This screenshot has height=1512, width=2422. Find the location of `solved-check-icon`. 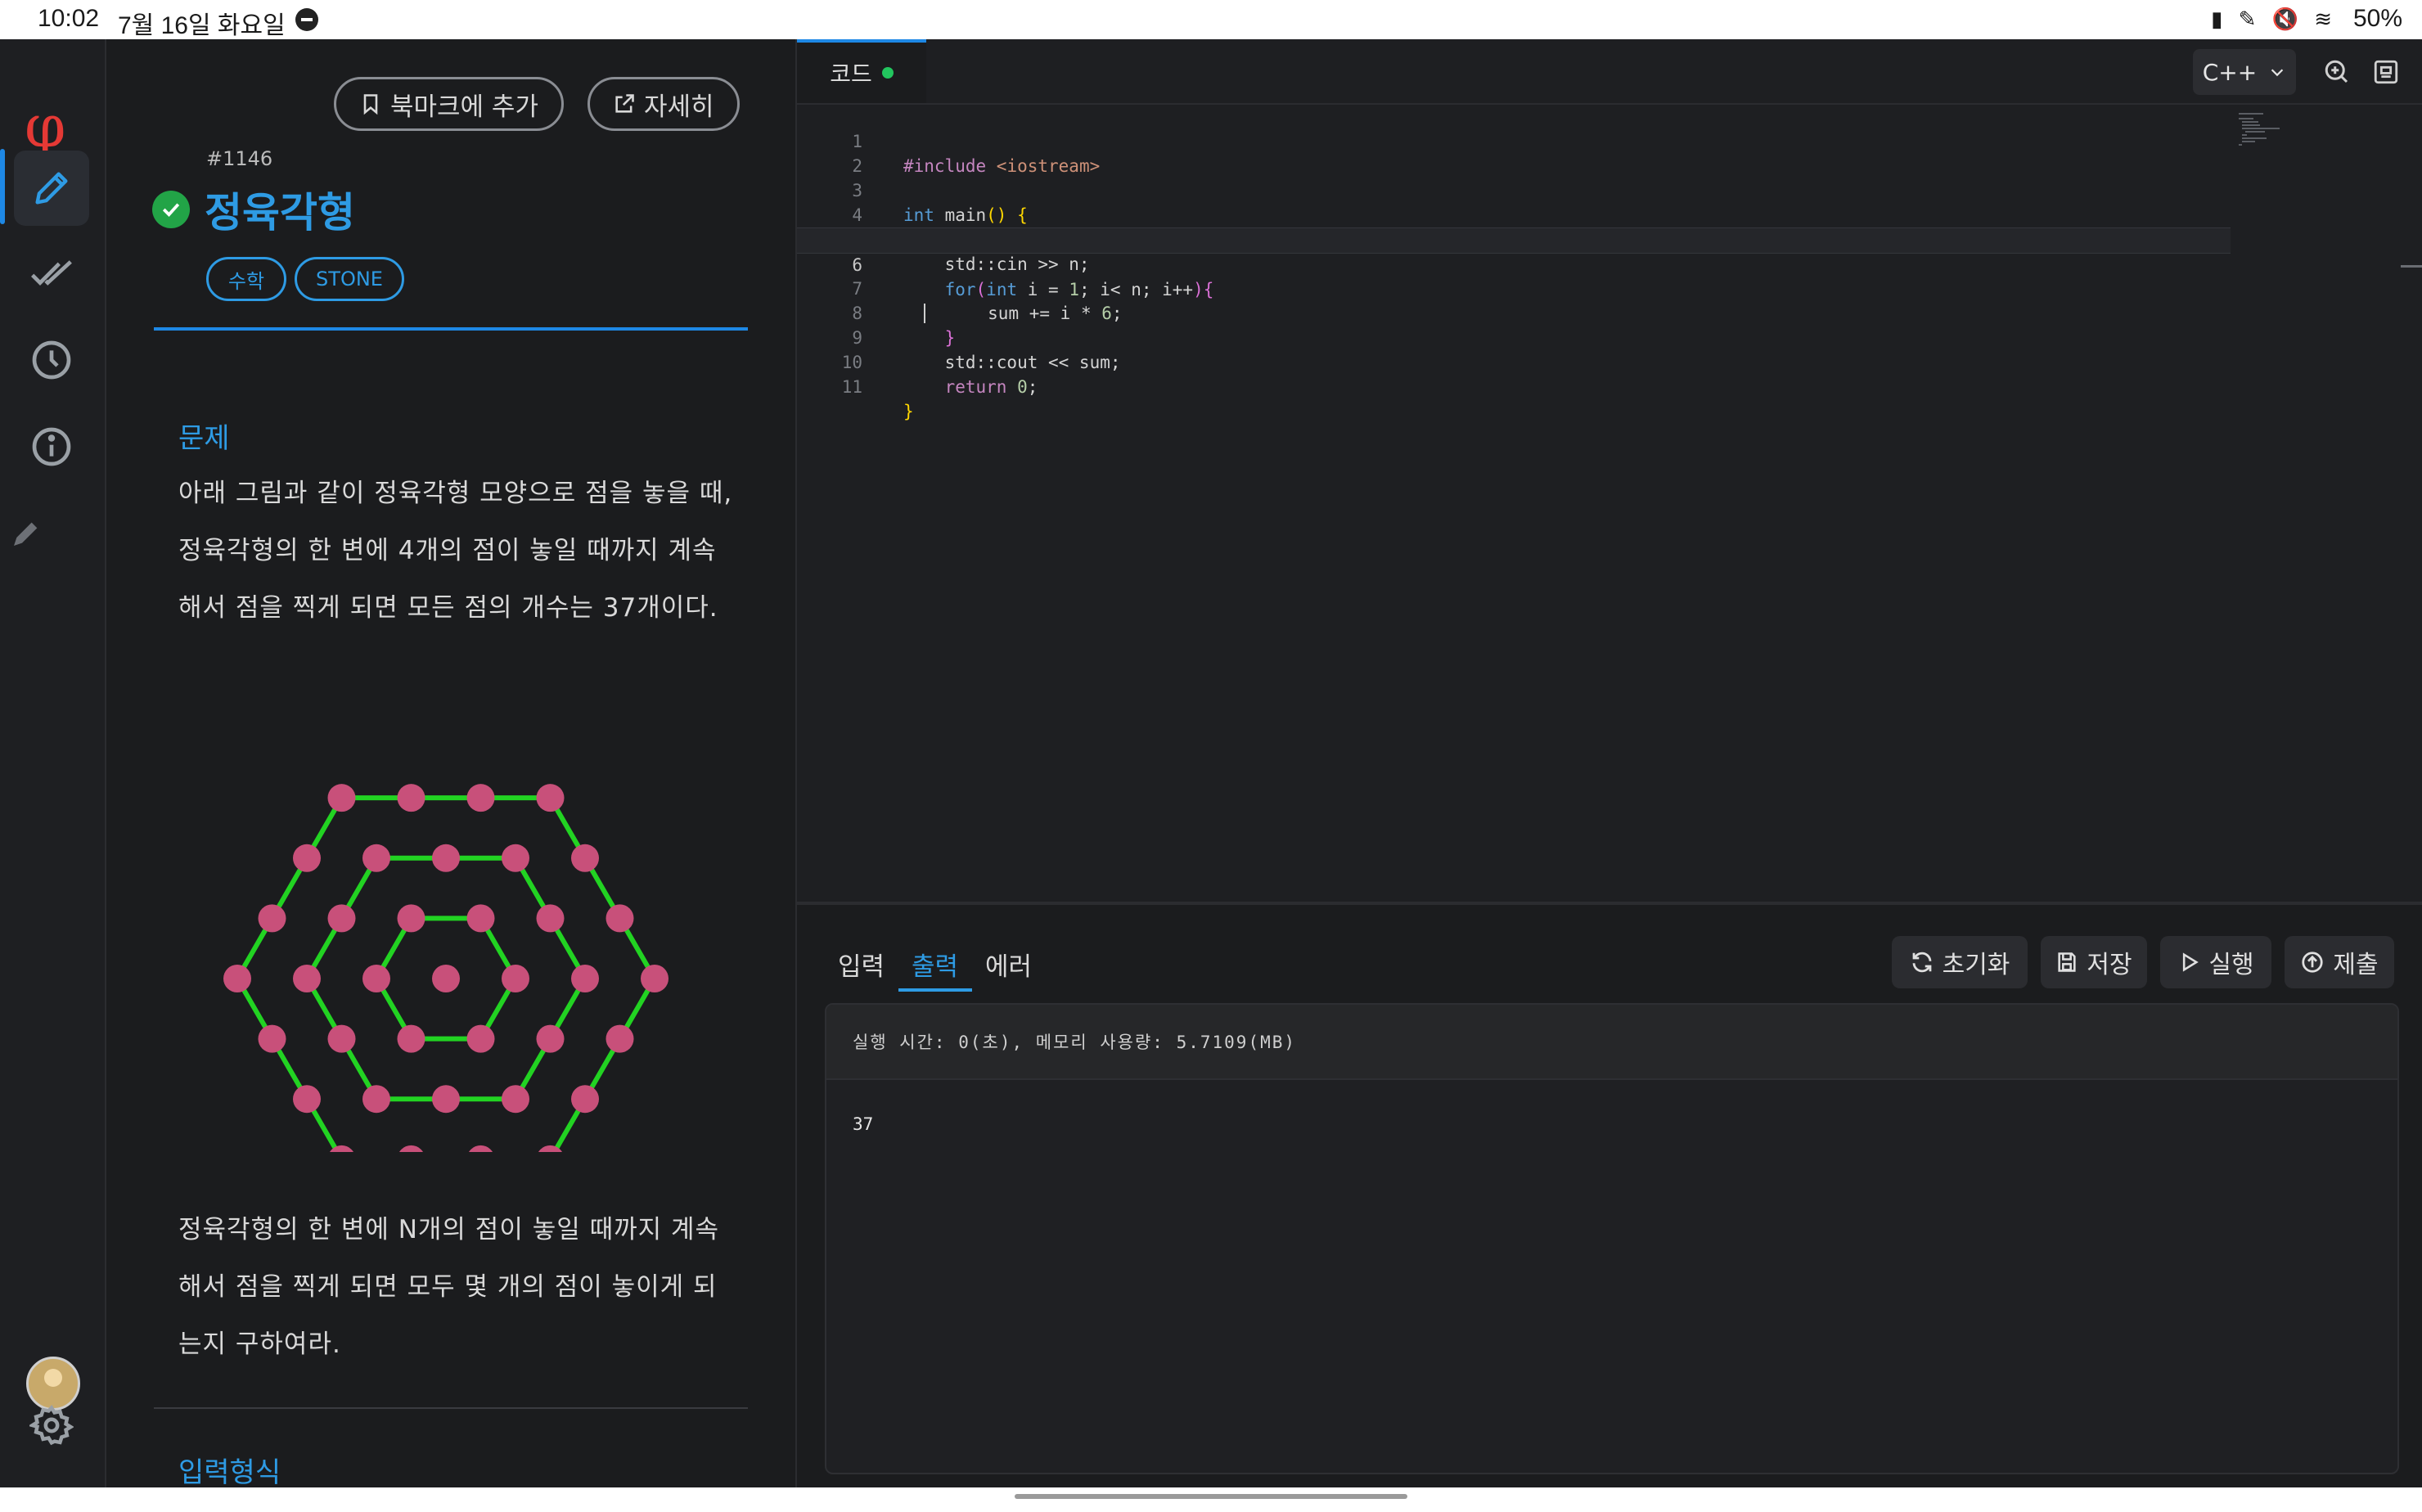

solved-check-icon is located at coordinates (171, 210).